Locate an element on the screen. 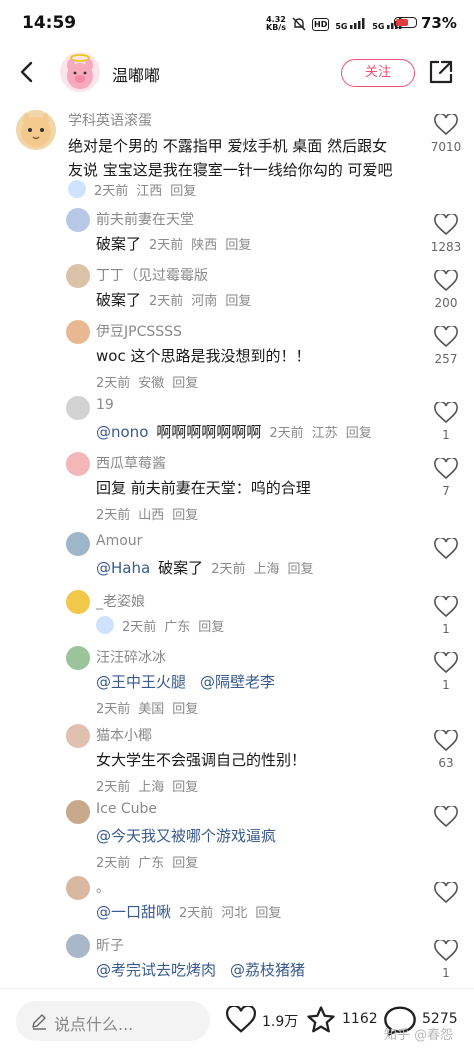 The width and height of the screenshot is (474, 1054). hd-badge: HD is located at coordinates (321, 24).